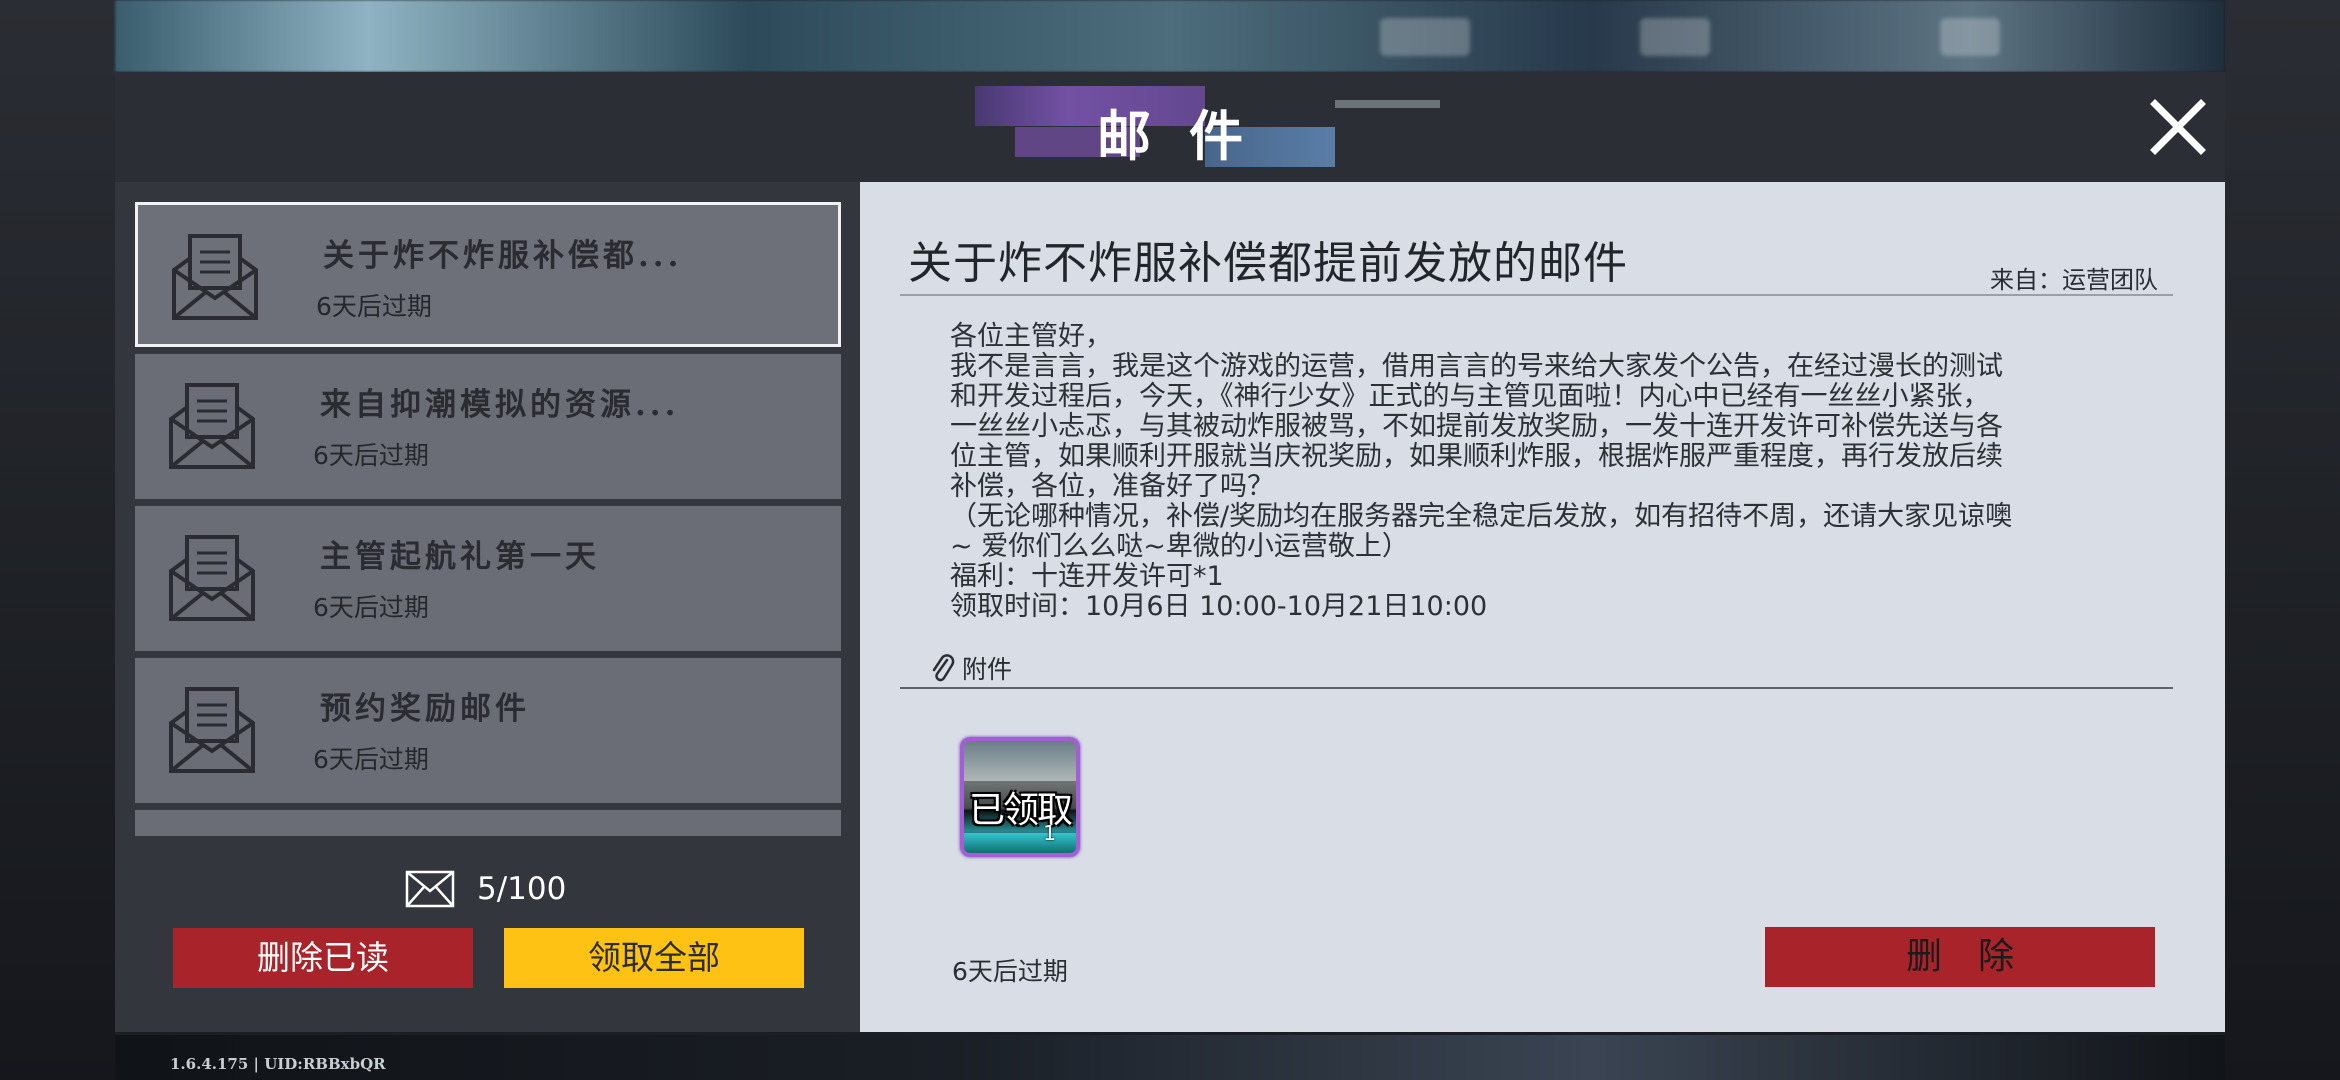  What do you see at coordinates (323, 958) in the screenshot?
I see `delete-read-button: 删除已读` at bounding box center [323, 958].